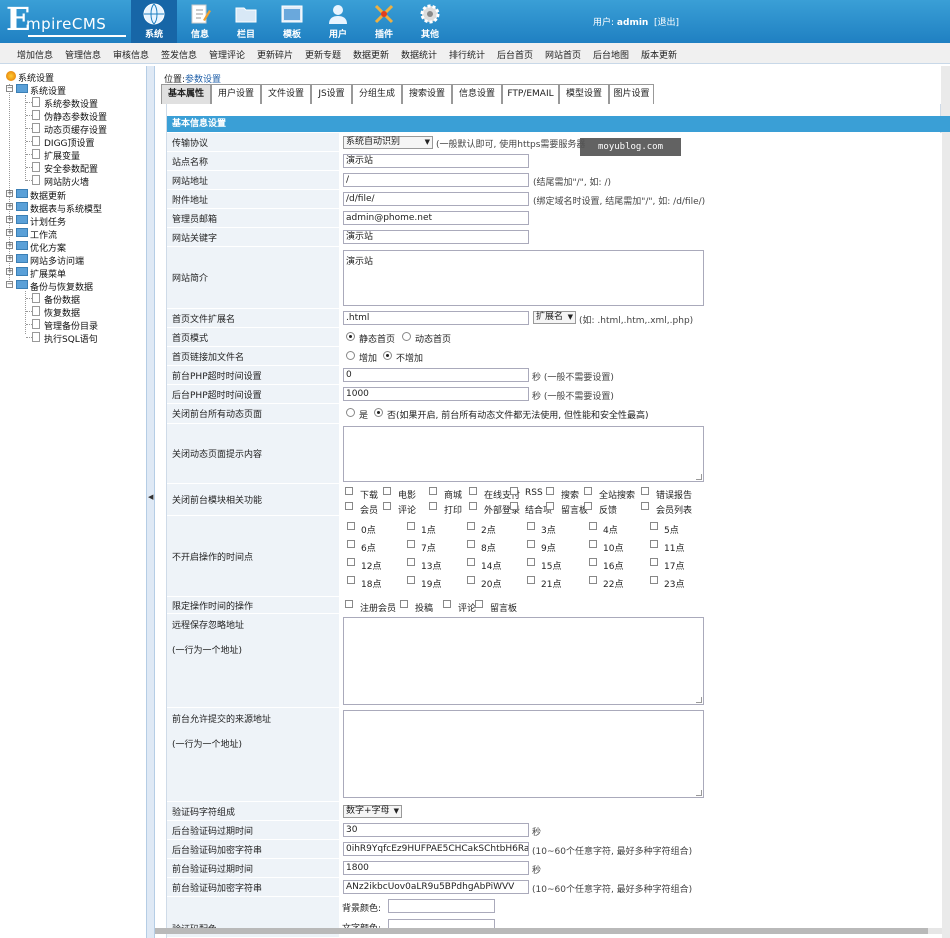 The width and height of the screenshot is (950, 938). Describe the element at coordinates (436, 375) in the screenshot. I see `front-timeout-input: 0` at that location.